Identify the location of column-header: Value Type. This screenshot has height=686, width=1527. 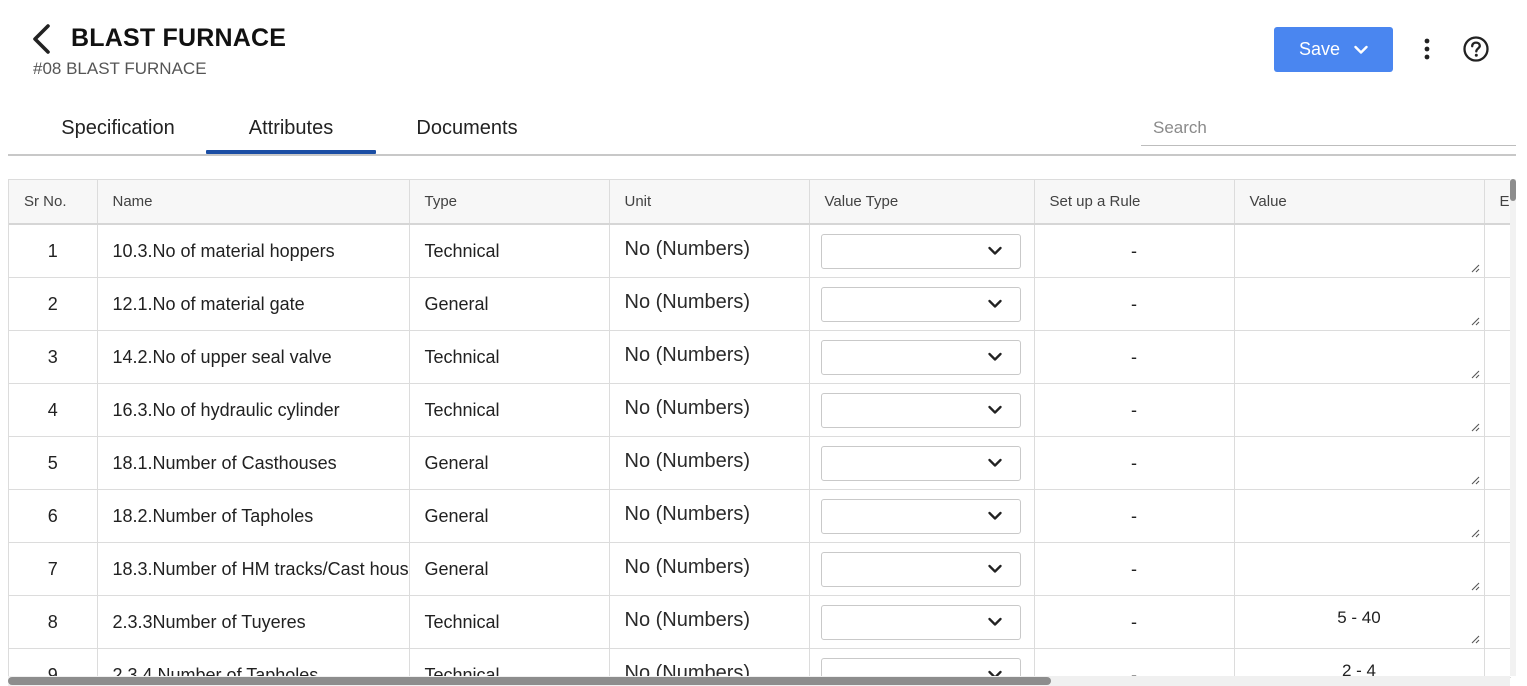
(922, 202).